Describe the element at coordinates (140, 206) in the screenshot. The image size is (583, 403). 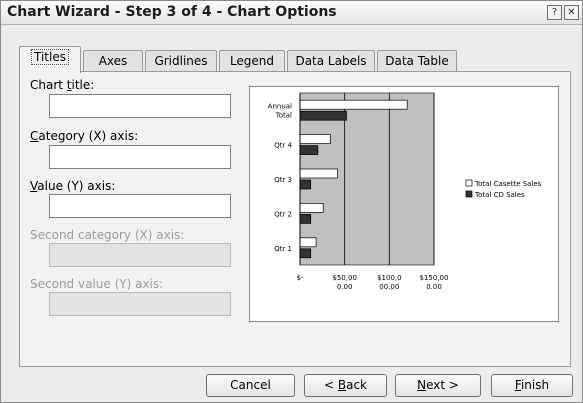
I see `value-axis-input` at that location.